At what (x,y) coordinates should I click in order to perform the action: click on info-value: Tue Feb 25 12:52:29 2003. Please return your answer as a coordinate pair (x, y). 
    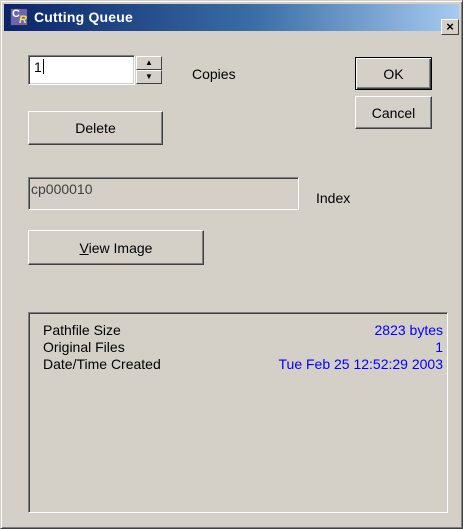
    Looking at the image, I should click on (361, 364).